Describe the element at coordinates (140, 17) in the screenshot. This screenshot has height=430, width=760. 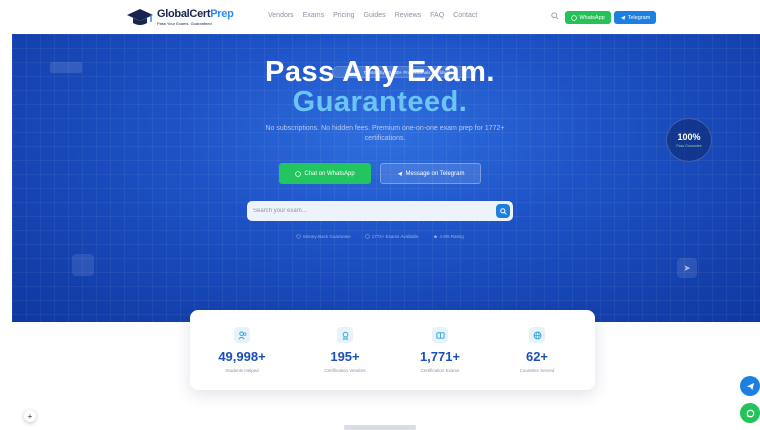
I see `graduation-cap-icon` at that location.